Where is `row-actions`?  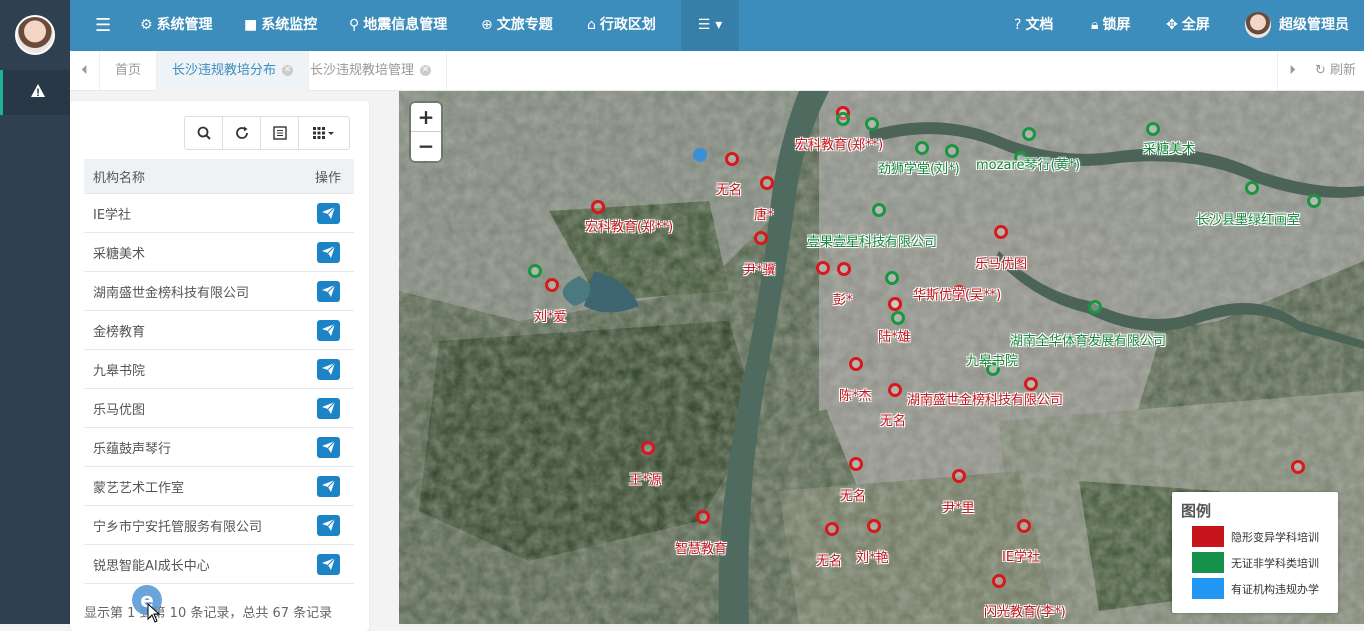 row-actions is located at coordinates (328, 330).